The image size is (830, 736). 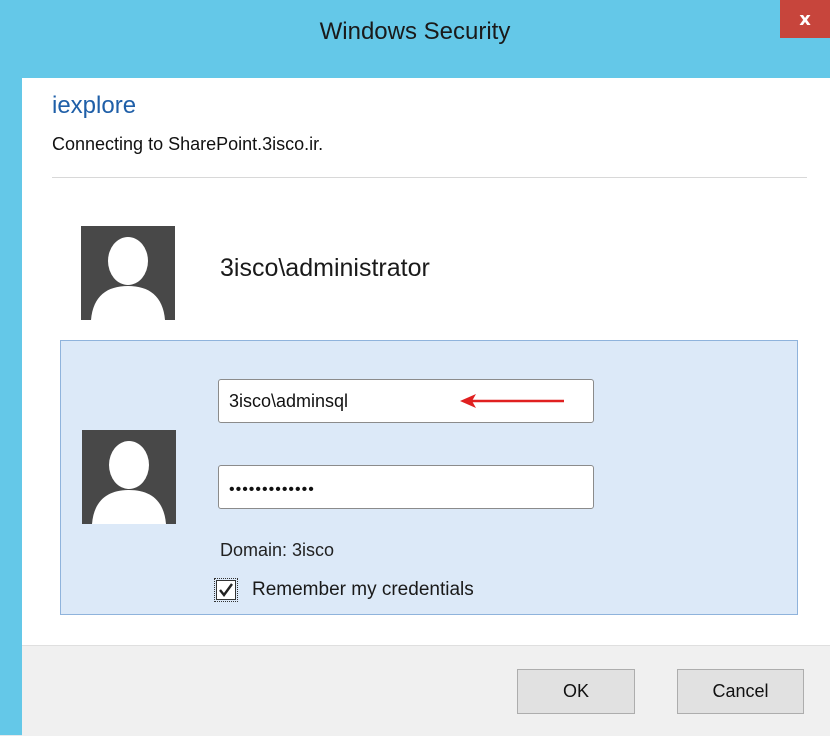 I want to click on username-value: 3isco\adminsql, so click(x=289, y=401).